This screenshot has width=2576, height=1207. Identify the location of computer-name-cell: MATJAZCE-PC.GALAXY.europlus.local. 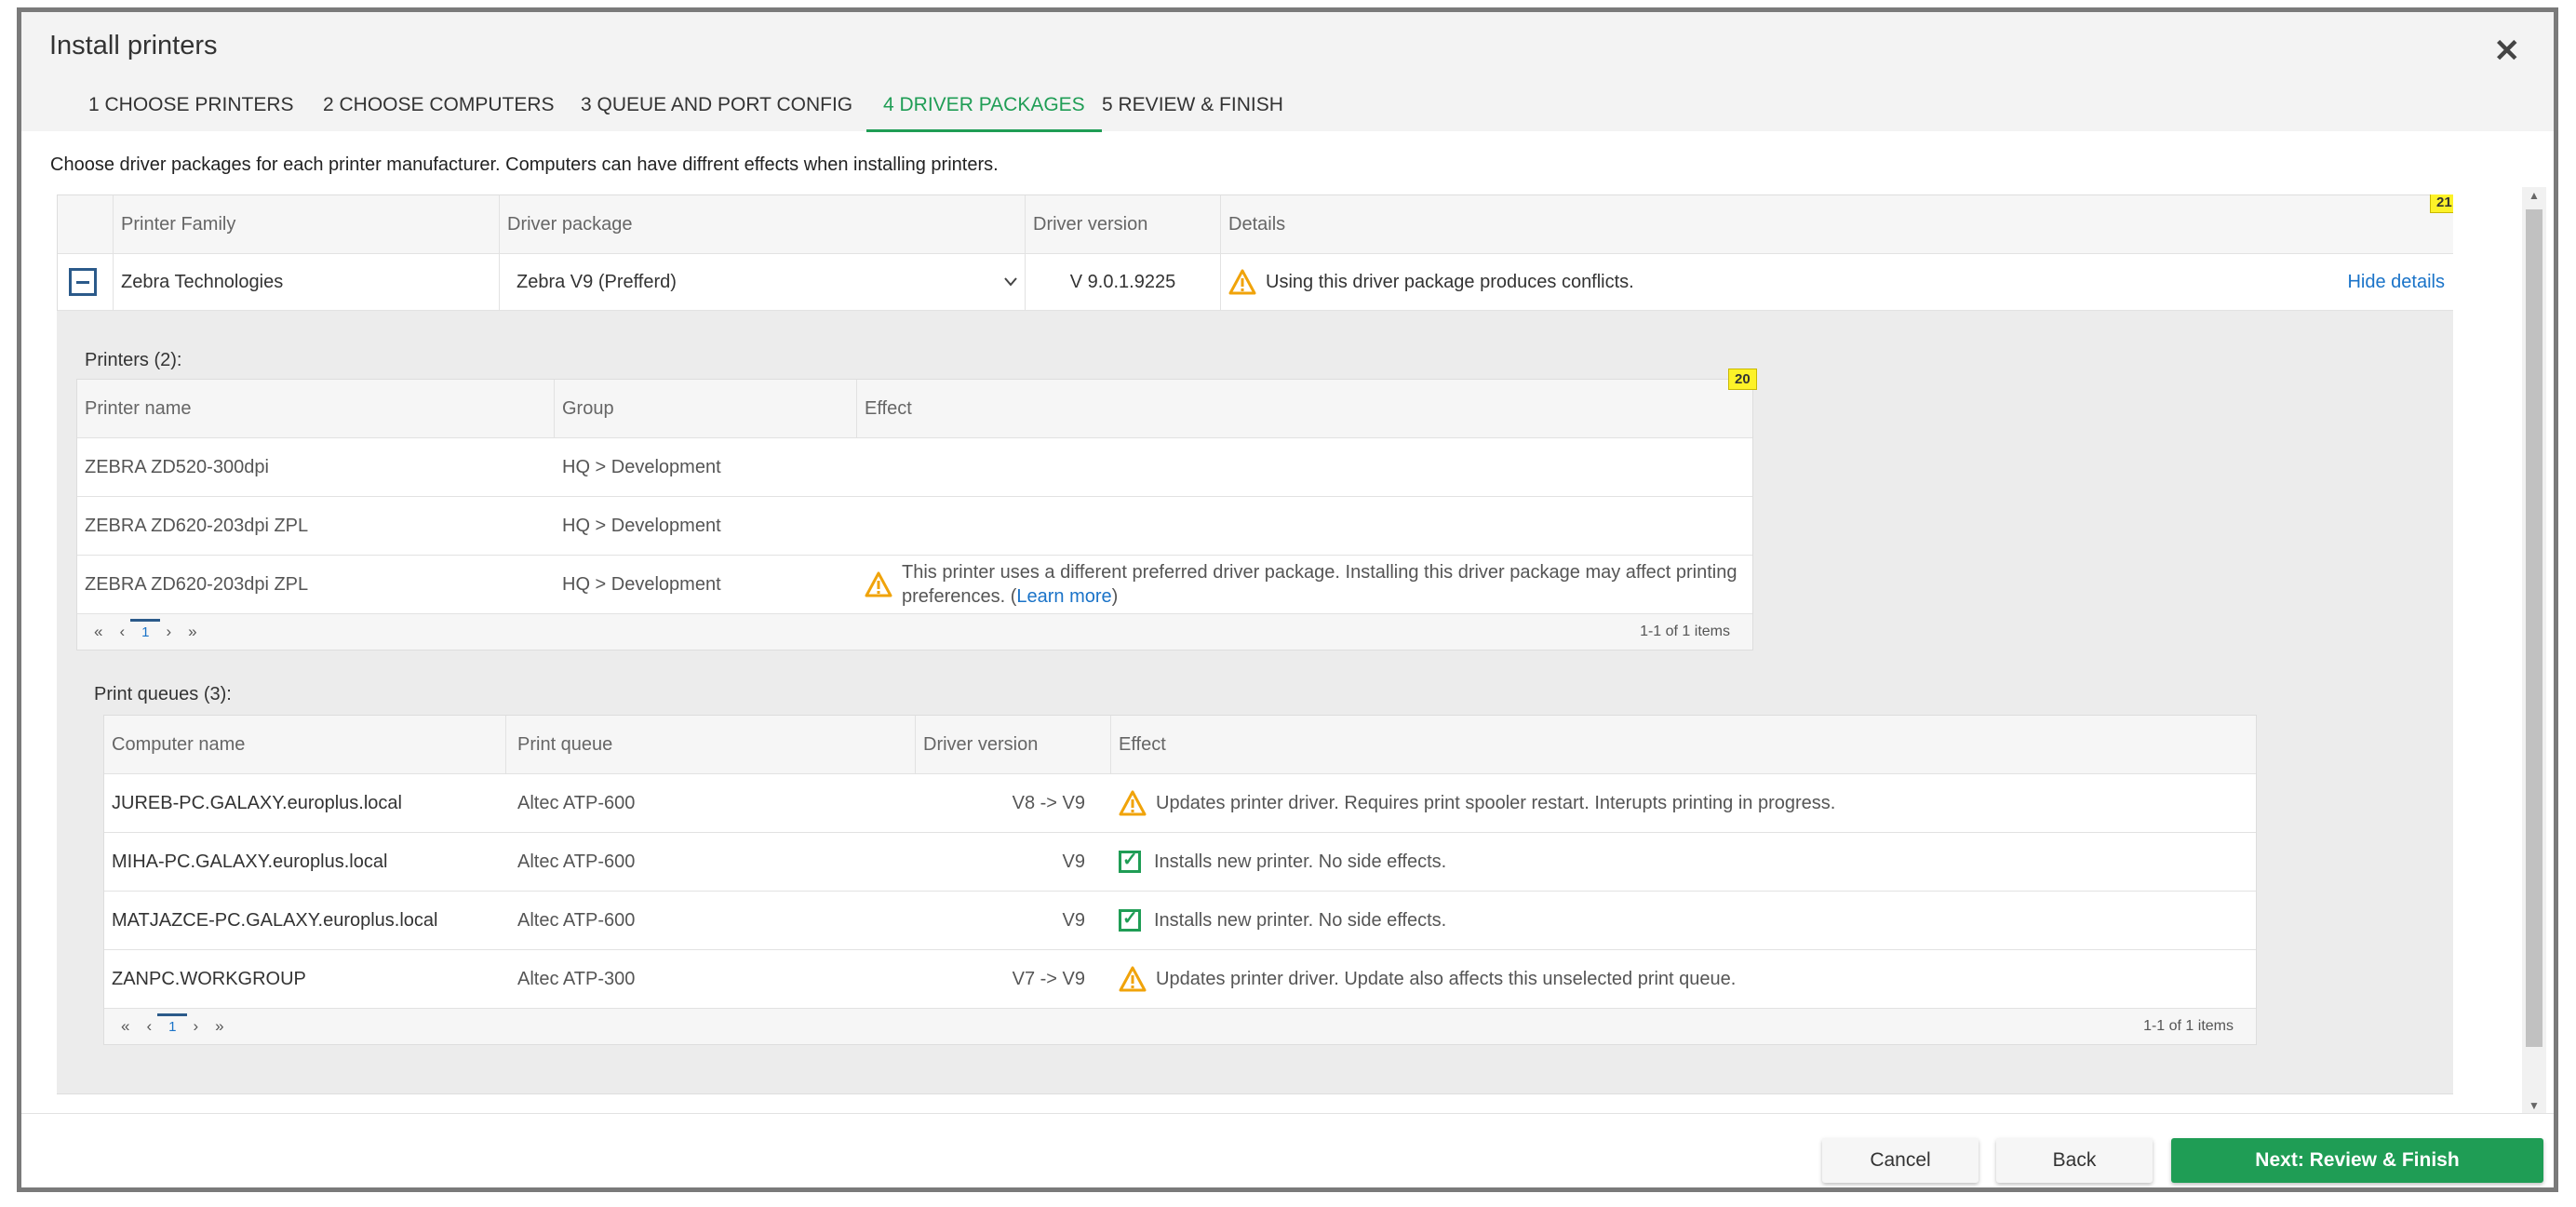
(275, 920).